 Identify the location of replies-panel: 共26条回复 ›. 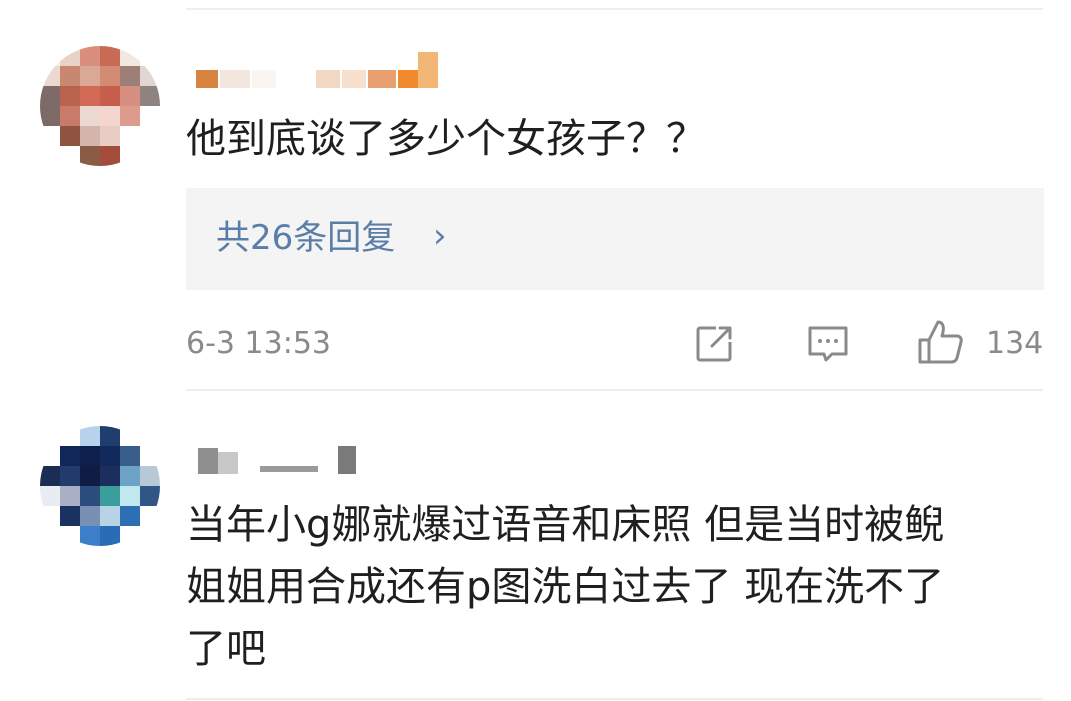
(615, 239).